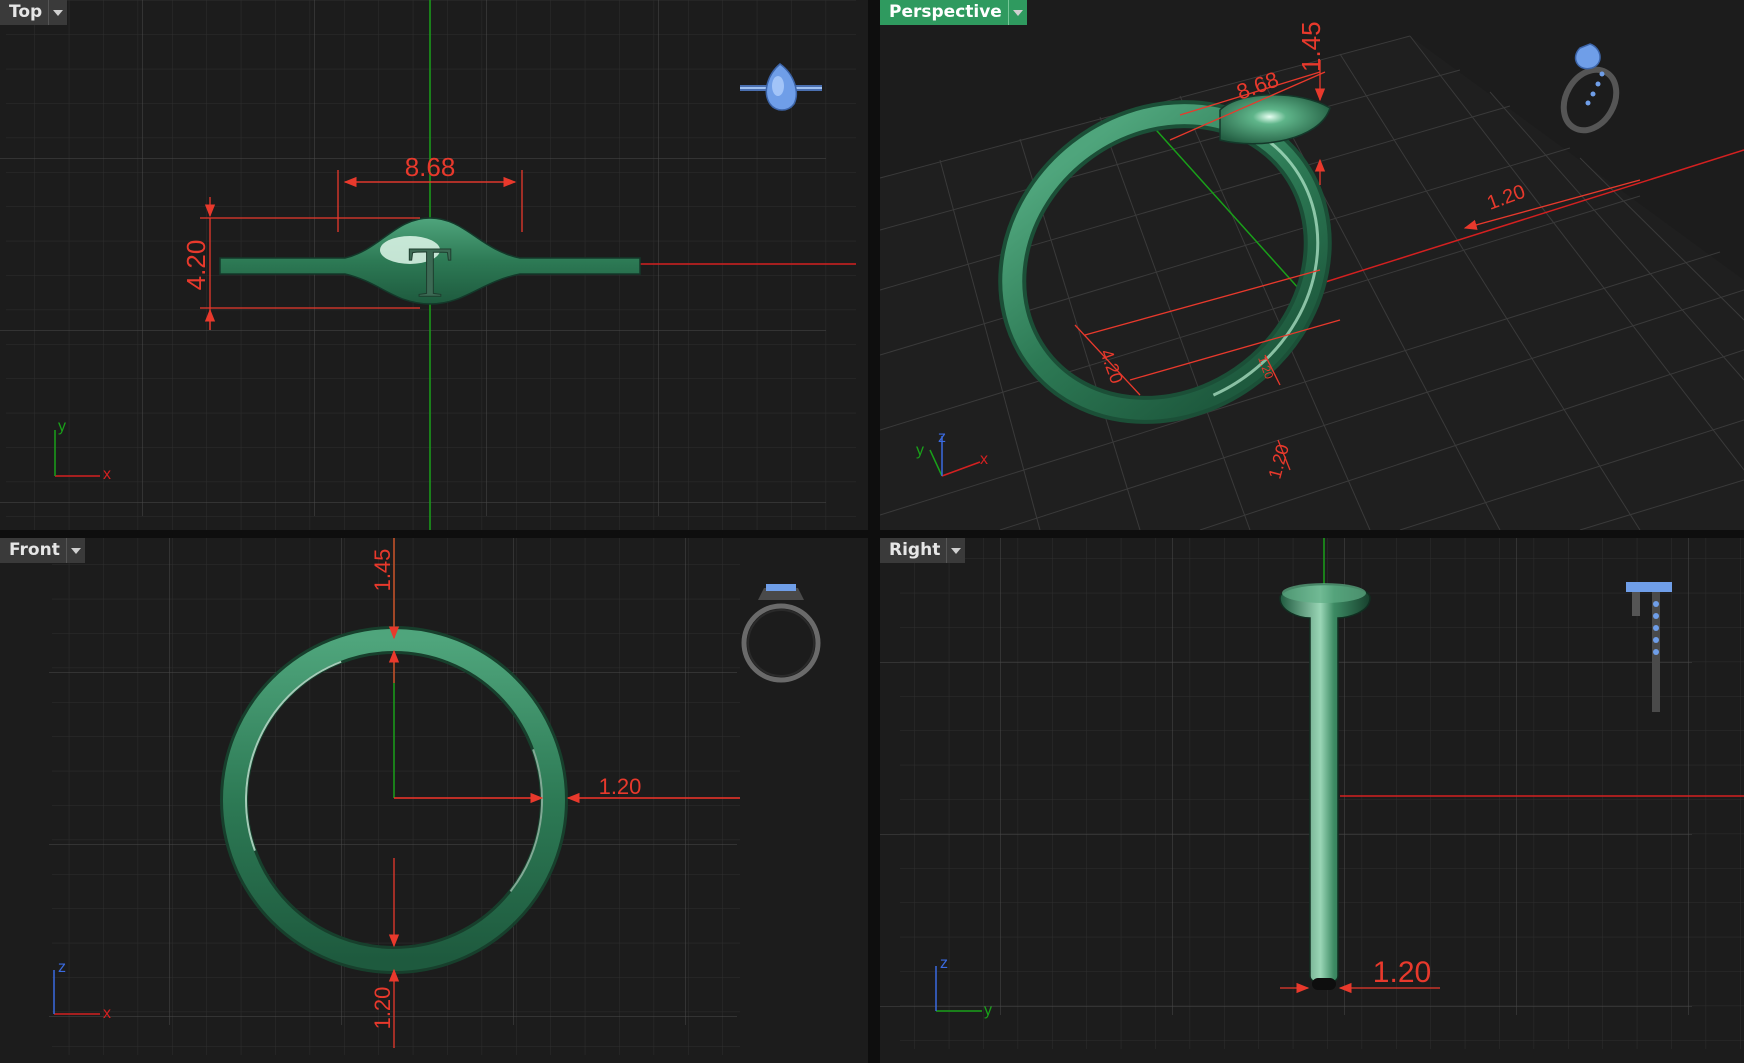 This screenshot has height=1063, width=1744. Describe the element at coordinates (945, 12) in the screenshot. I see `viewport-label-perspective: Perspective` at that location.